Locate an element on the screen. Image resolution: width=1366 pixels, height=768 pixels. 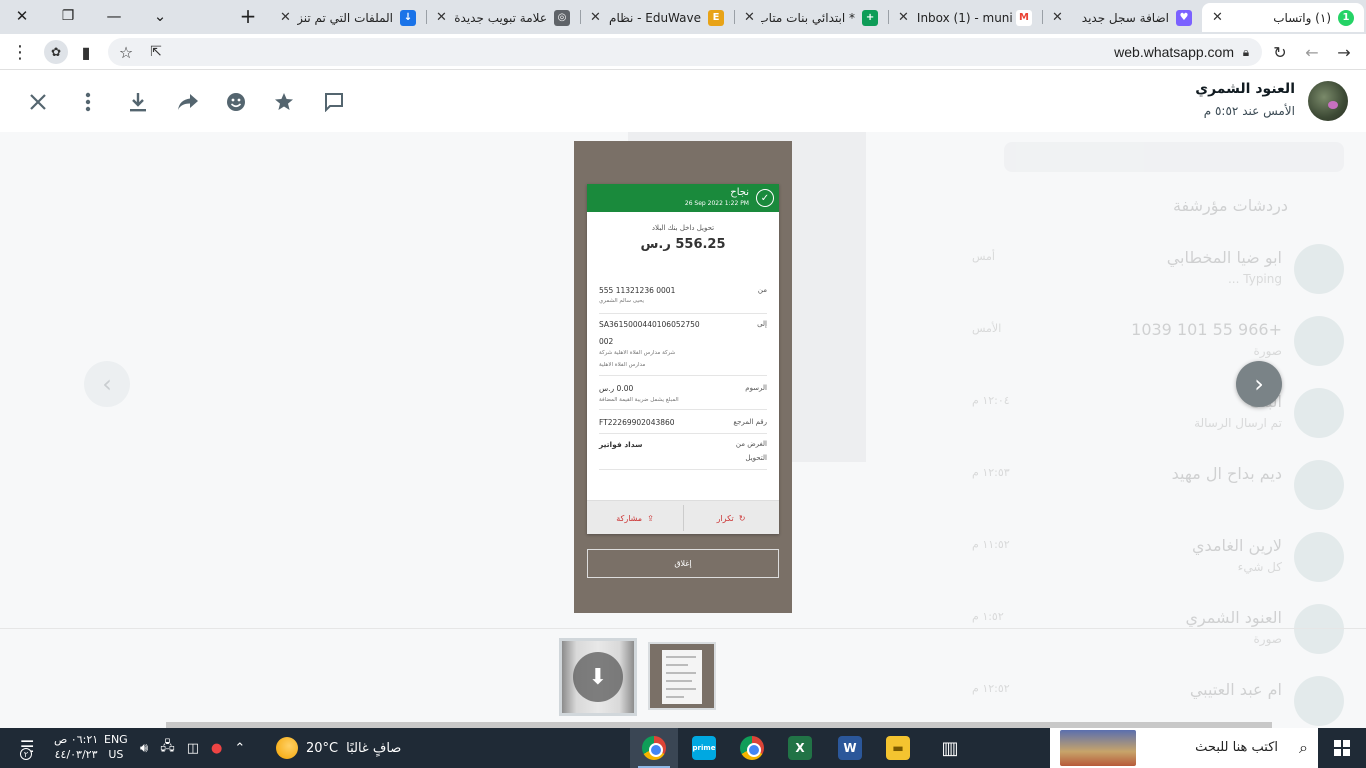
tab-label: * ابتدائي بنات متاب is located at coordinates (807, 17).